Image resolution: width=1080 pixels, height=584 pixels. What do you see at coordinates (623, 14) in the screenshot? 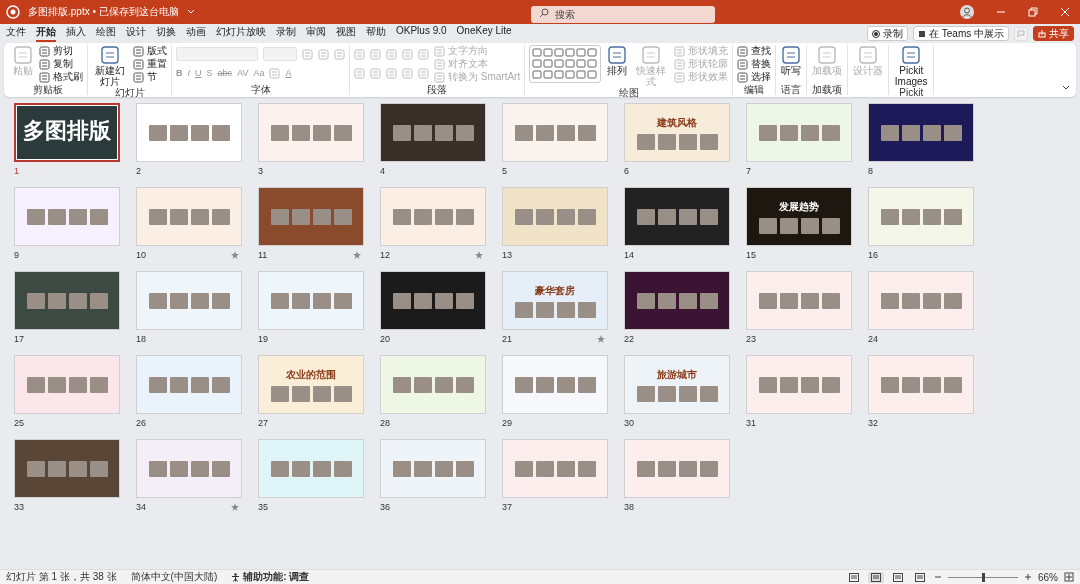
I see `search-field: 搜索` at bounding box center [623, 14].